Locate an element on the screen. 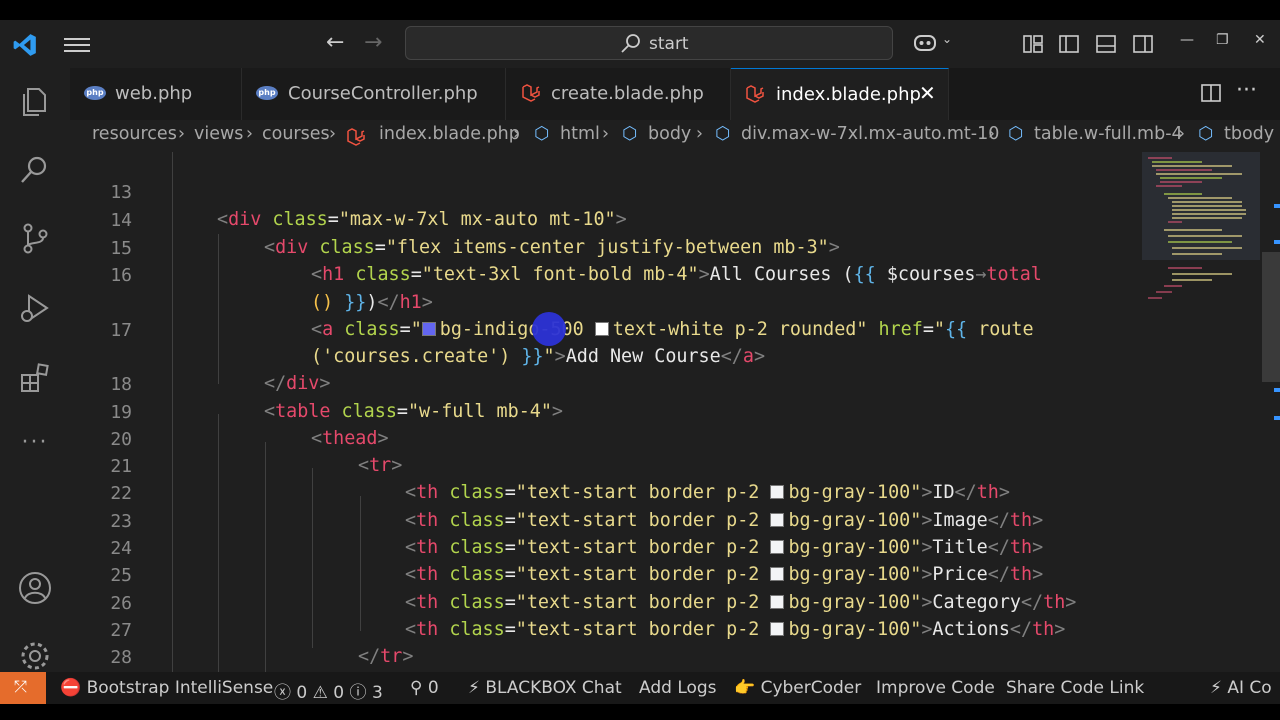 Image resolution: width=1280 pixels, height=720 pixels. source-control-icon is located at coordinates (35, 238).